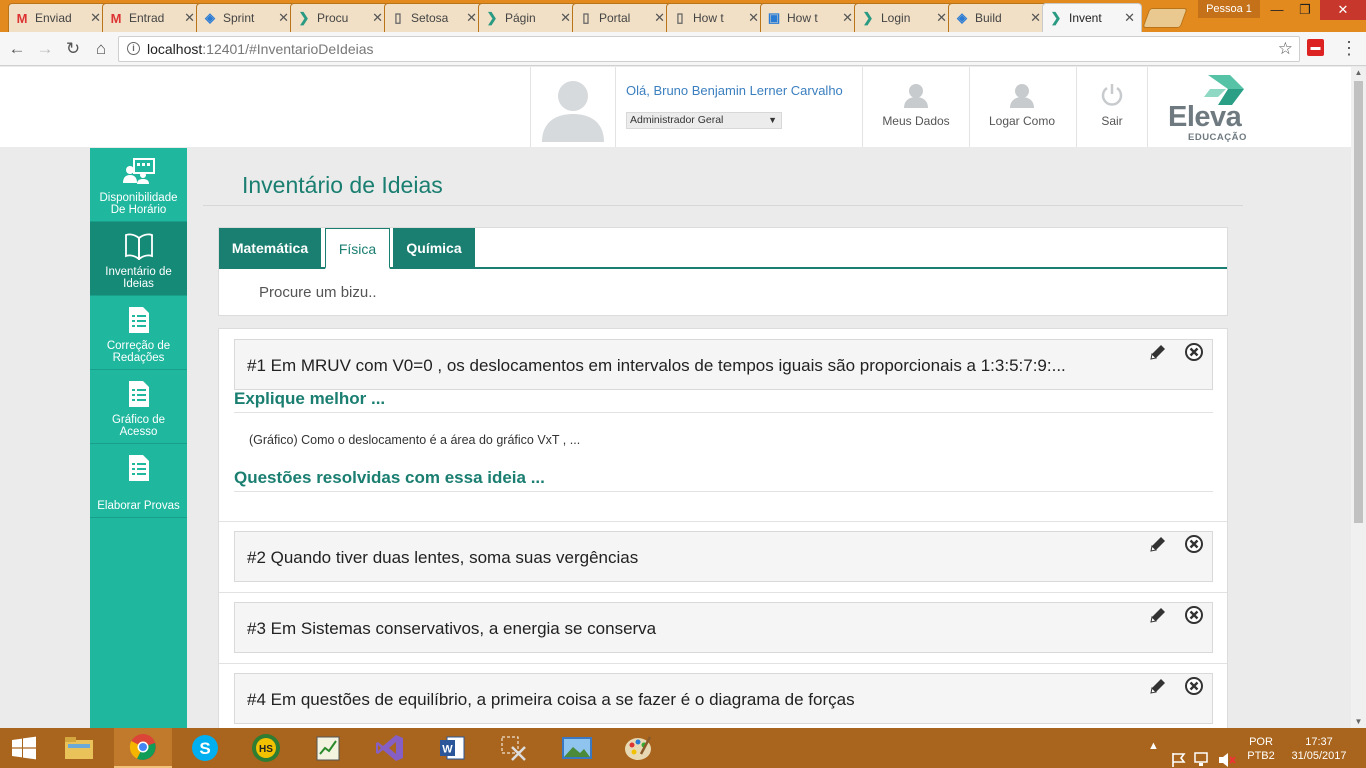 Image resolution: width=1366 pixels, height=768 pixels. I want to click on action-center-flag-icon, so click(1179, 754).